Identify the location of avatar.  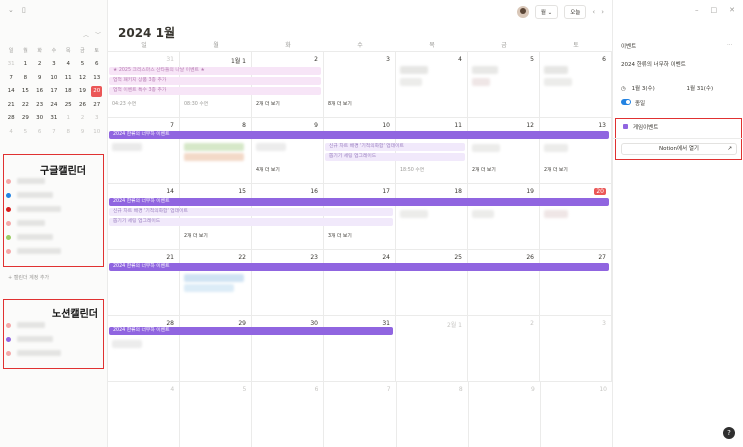
(522, 12).